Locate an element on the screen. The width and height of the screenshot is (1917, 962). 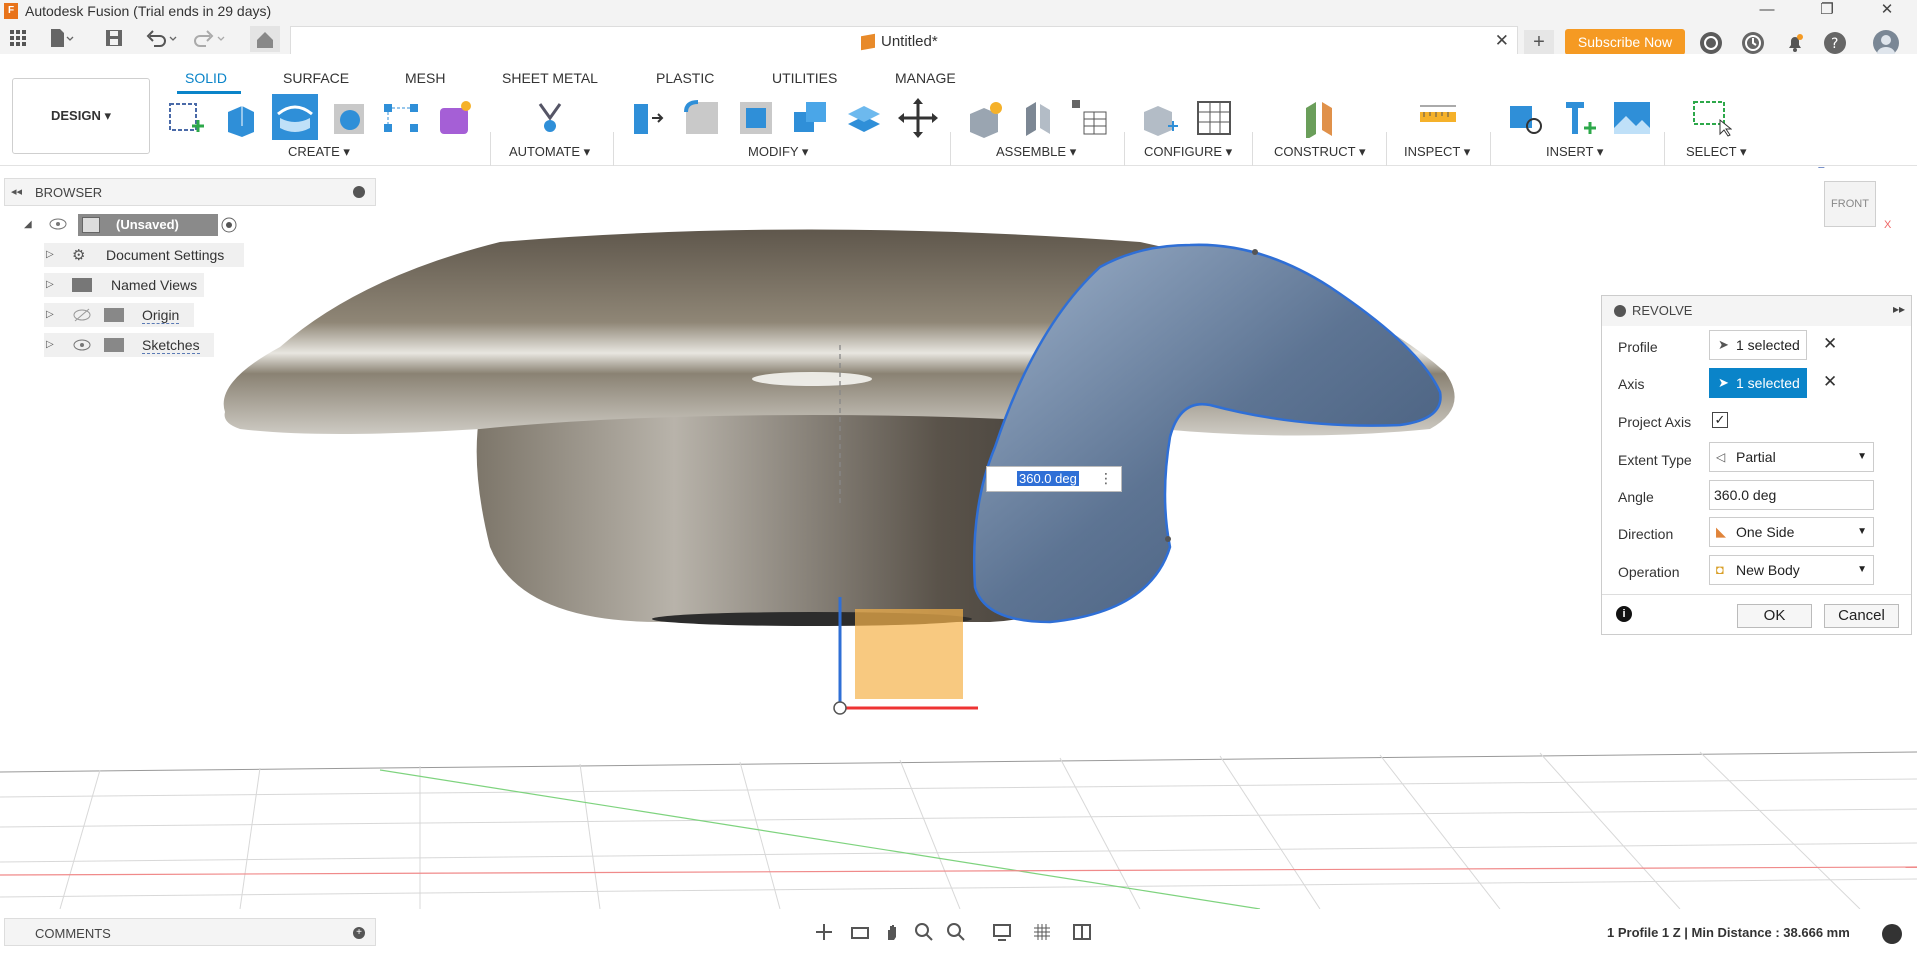
expand-dialog-icon: ▸▸ is located at coordinates (1899, 309).